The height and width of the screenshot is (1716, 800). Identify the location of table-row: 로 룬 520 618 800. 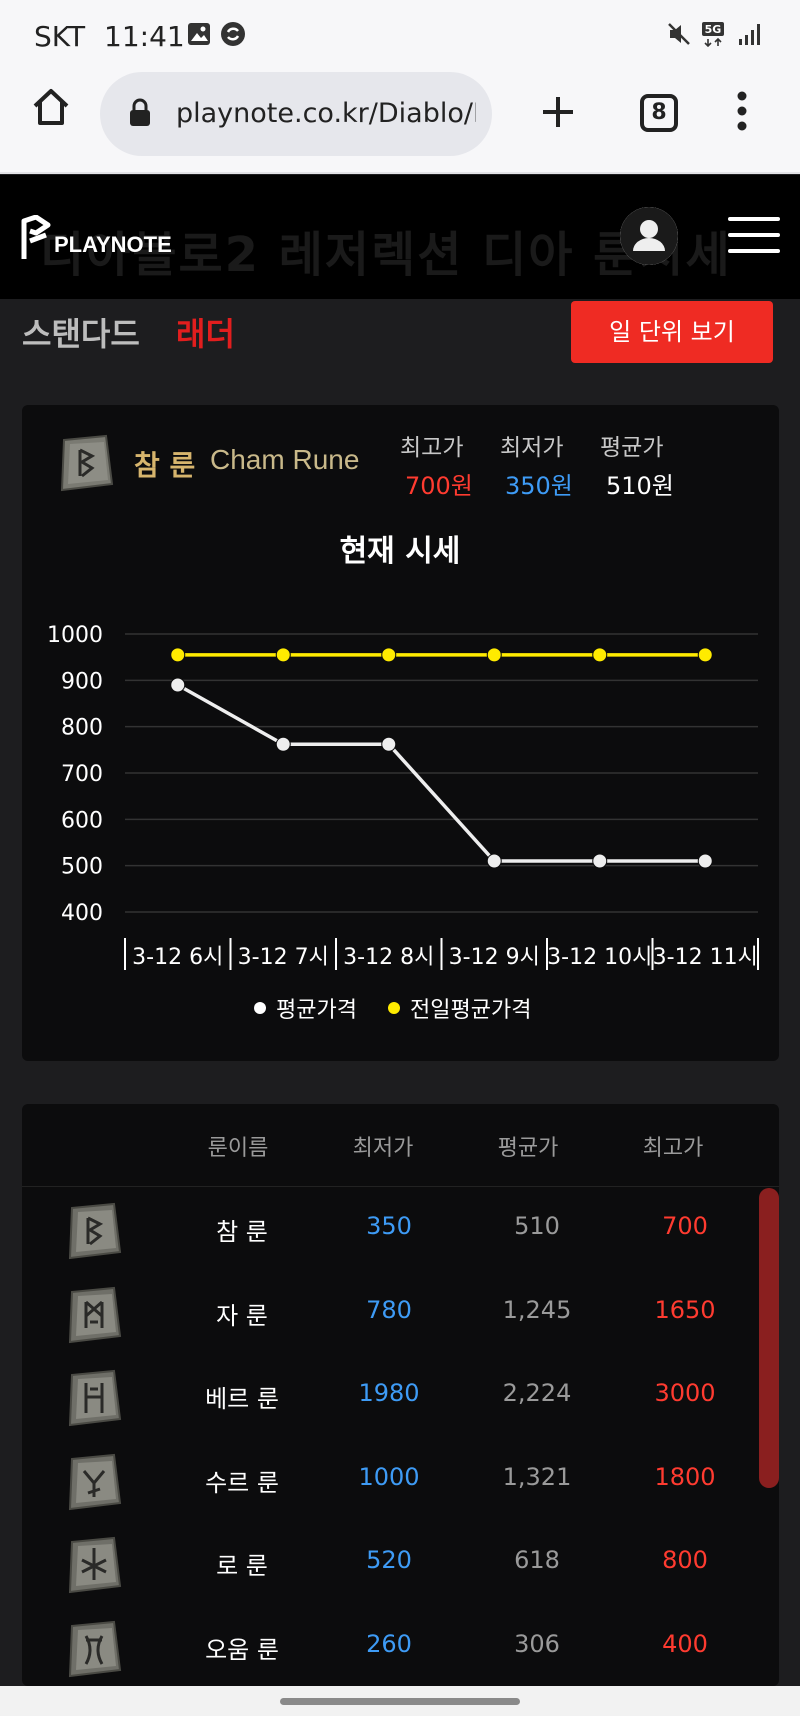
(389, 1566).